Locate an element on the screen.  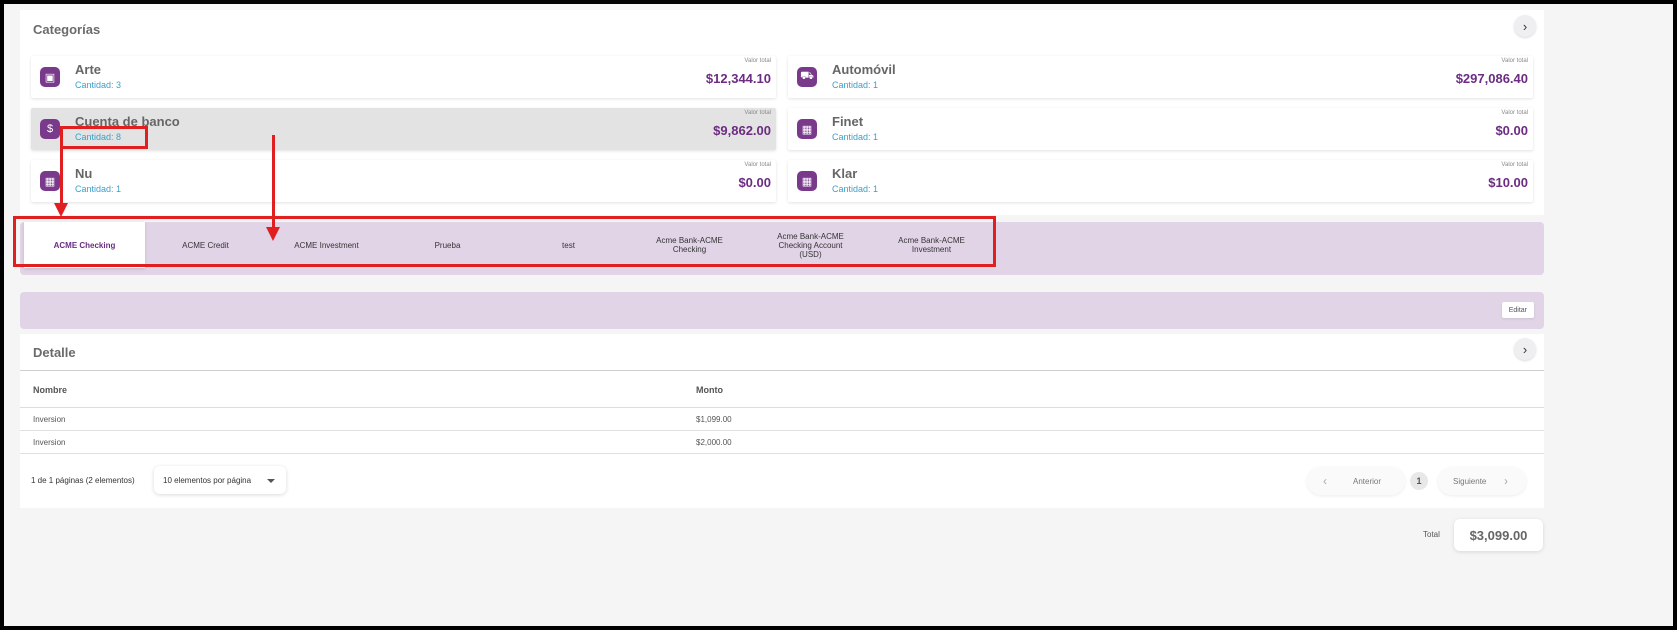
category-value: $297,086.40 is located at coordinates (1491, 78).